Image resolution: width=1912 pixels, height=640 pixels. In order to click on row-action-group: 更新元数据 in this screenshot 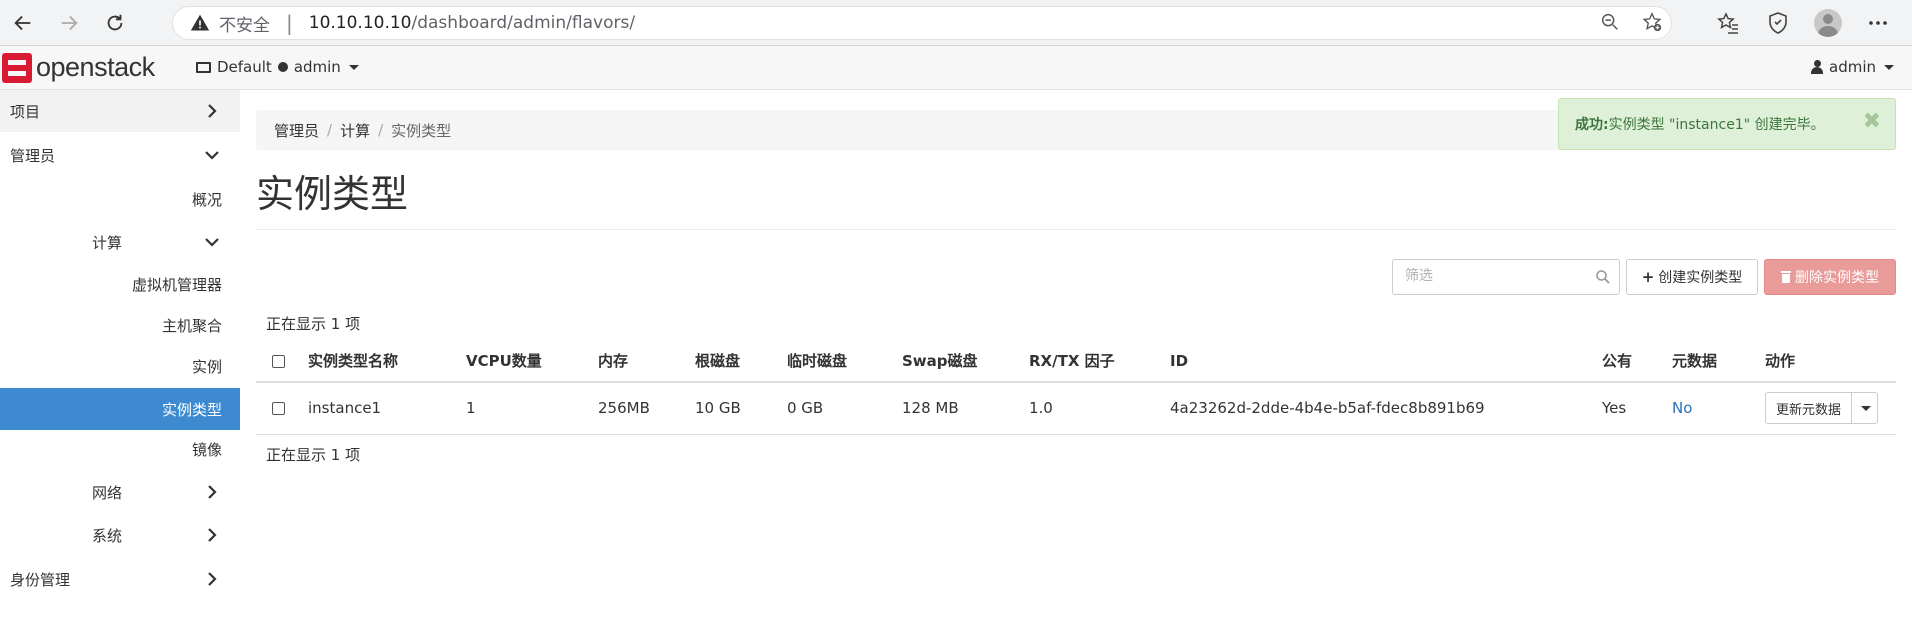, I will do `click(1822, 408)`.